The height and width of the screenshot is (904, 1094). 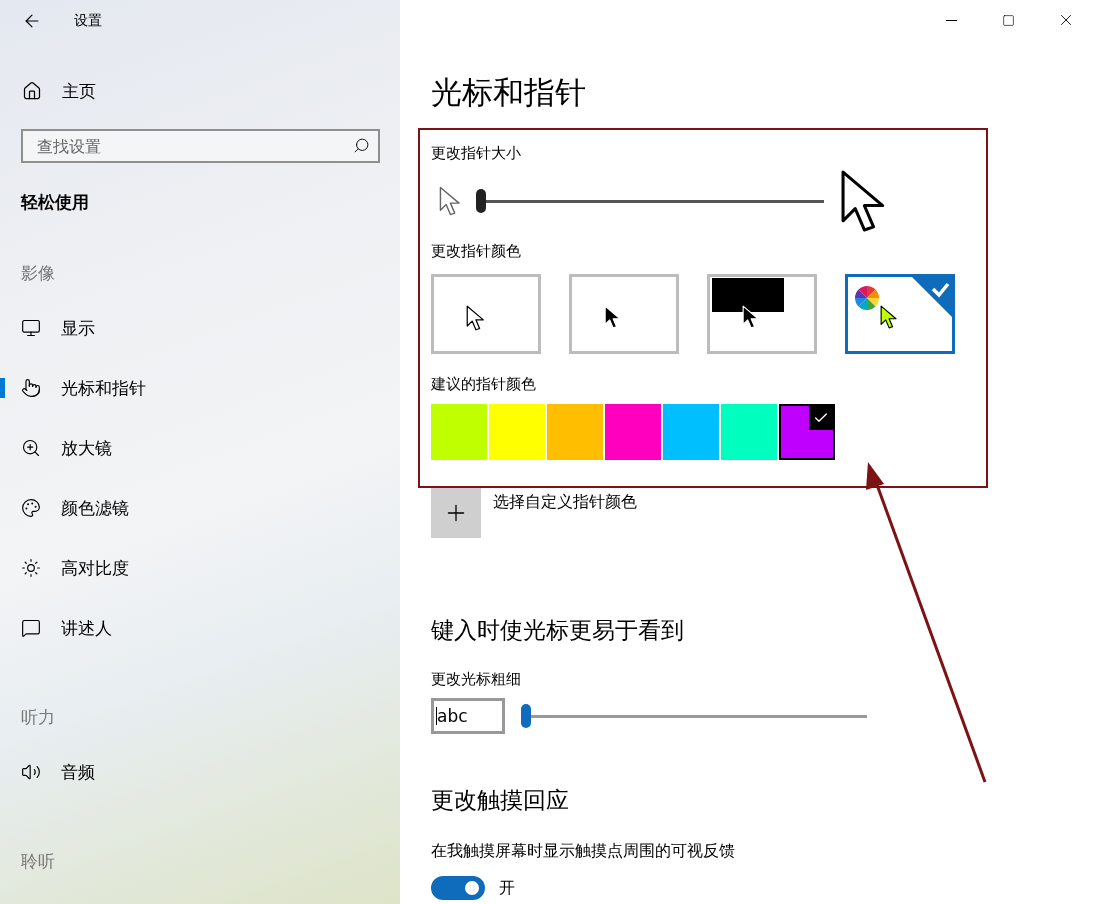 What do you see at coordinates (38, 717) in the screenshot?
I see `group-title: 听力` at bounding box center [38, 717].